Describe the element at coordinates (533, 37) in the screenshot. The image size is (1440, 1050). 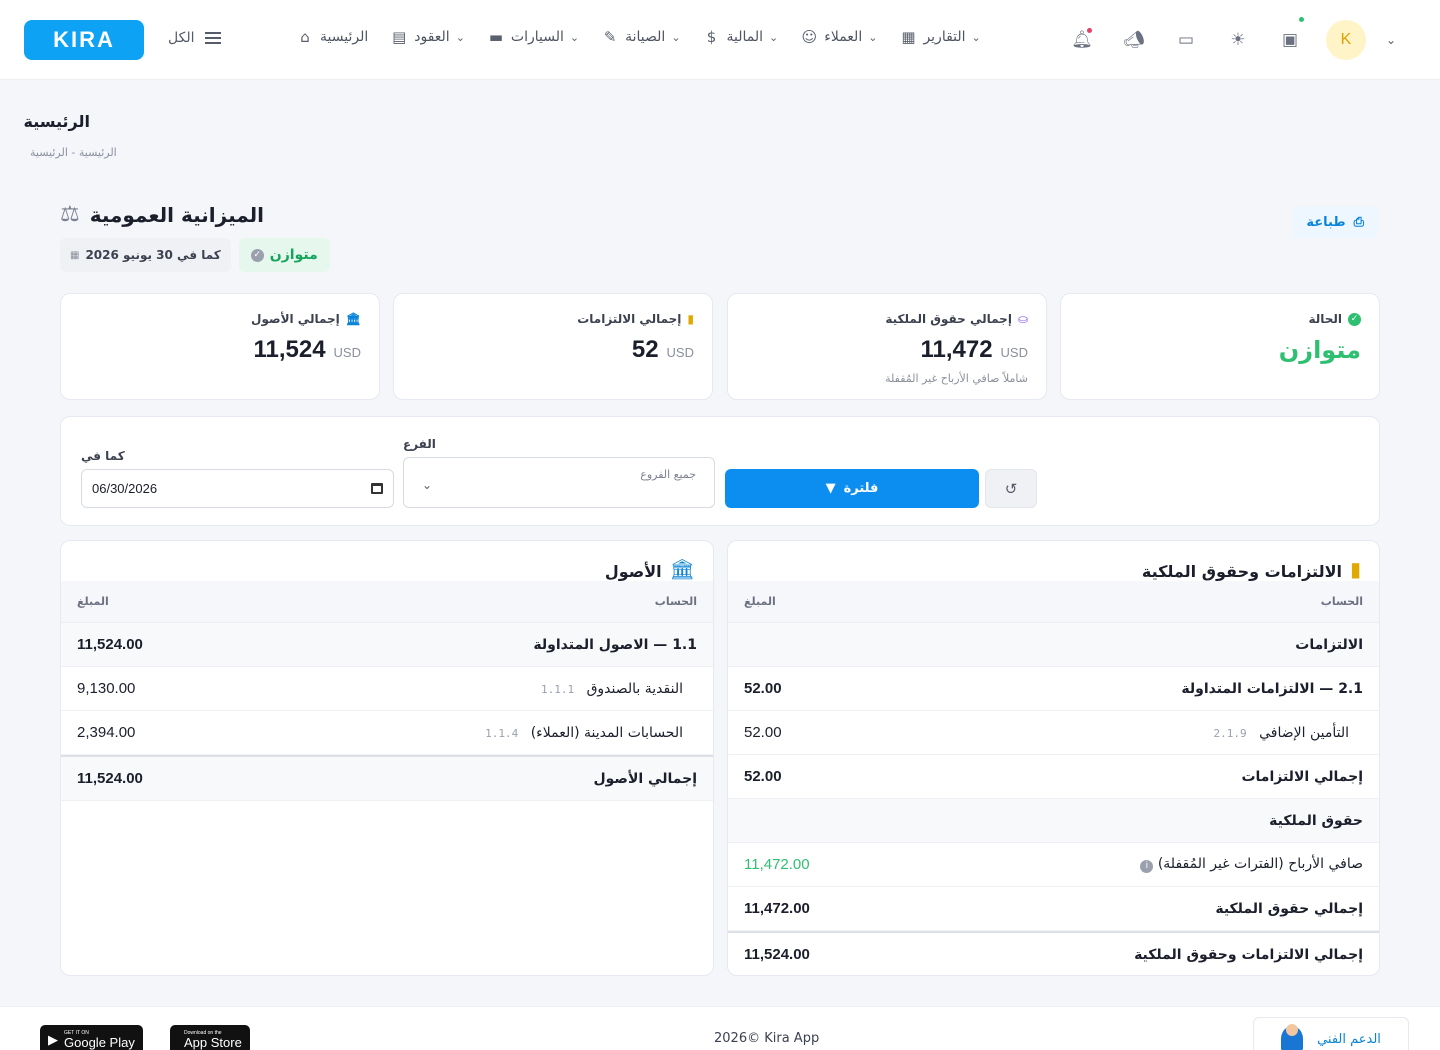
I see `nav-cars: ▬ السيارات ⌄` at that location.